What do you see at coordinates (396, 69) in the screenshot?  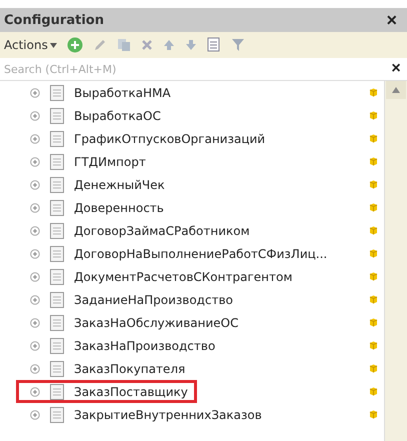 I see `clear-search-button: ×` at bounding box center [396, 69].